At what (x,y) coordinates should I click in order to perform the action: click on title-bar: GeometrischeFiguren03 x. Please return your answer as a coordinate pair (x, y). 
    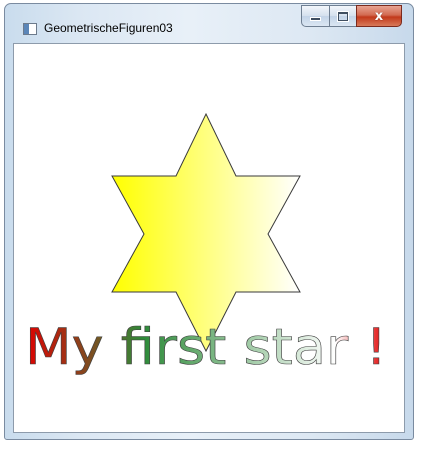
    Looking at the image, I should click on (209, 24).